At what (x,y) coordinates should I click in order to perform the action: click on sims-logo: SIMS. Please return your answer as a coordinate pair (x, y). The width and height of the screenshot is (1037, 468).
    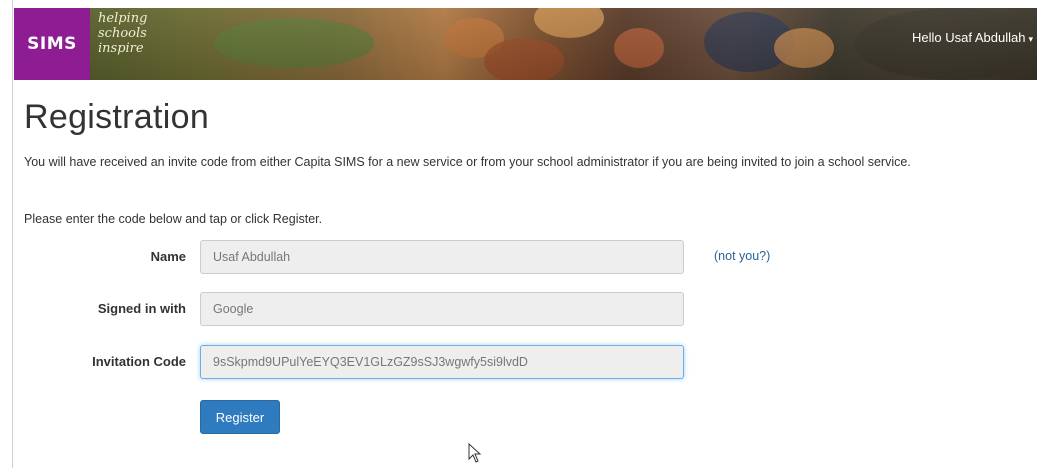
    Looking at the image, I should click on (52, 44).